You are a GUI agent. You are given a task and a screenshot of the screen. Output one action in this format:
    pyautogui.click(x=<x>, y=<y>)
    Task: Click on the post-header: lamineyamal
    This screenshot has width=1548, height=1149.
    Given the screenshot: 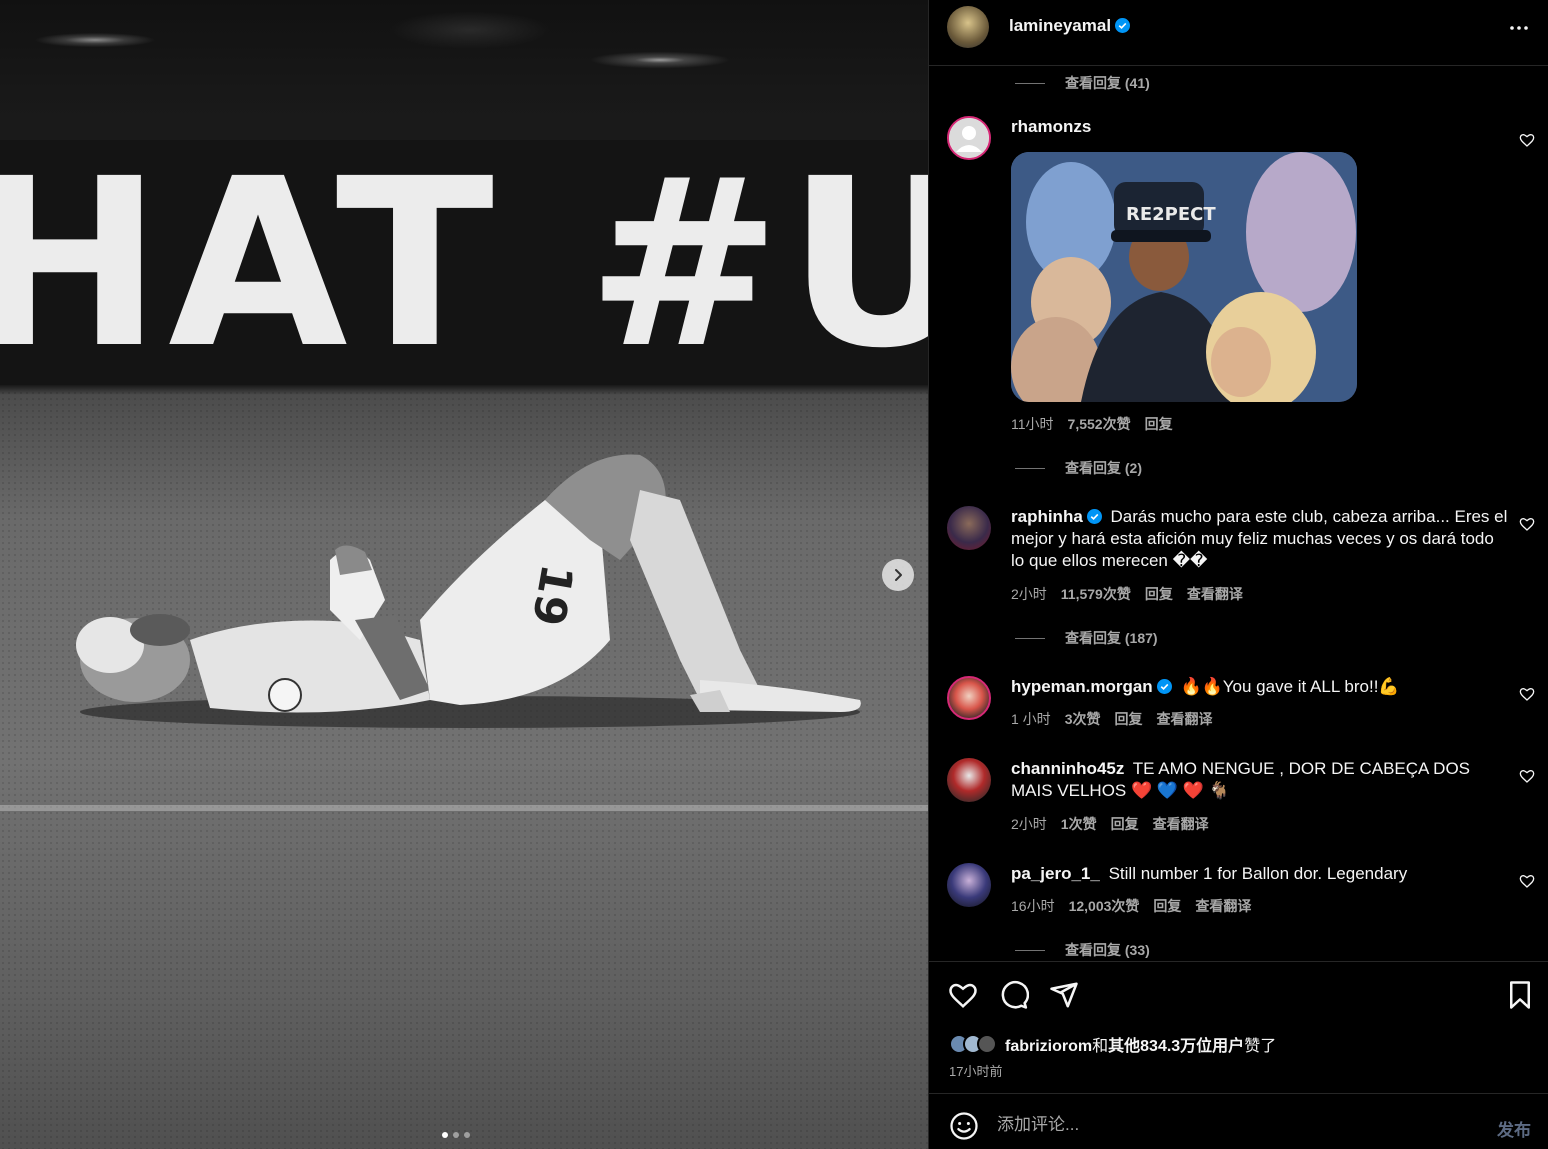 What is the action you would take?
    pyautogui.click(x=1238, y=33)
    